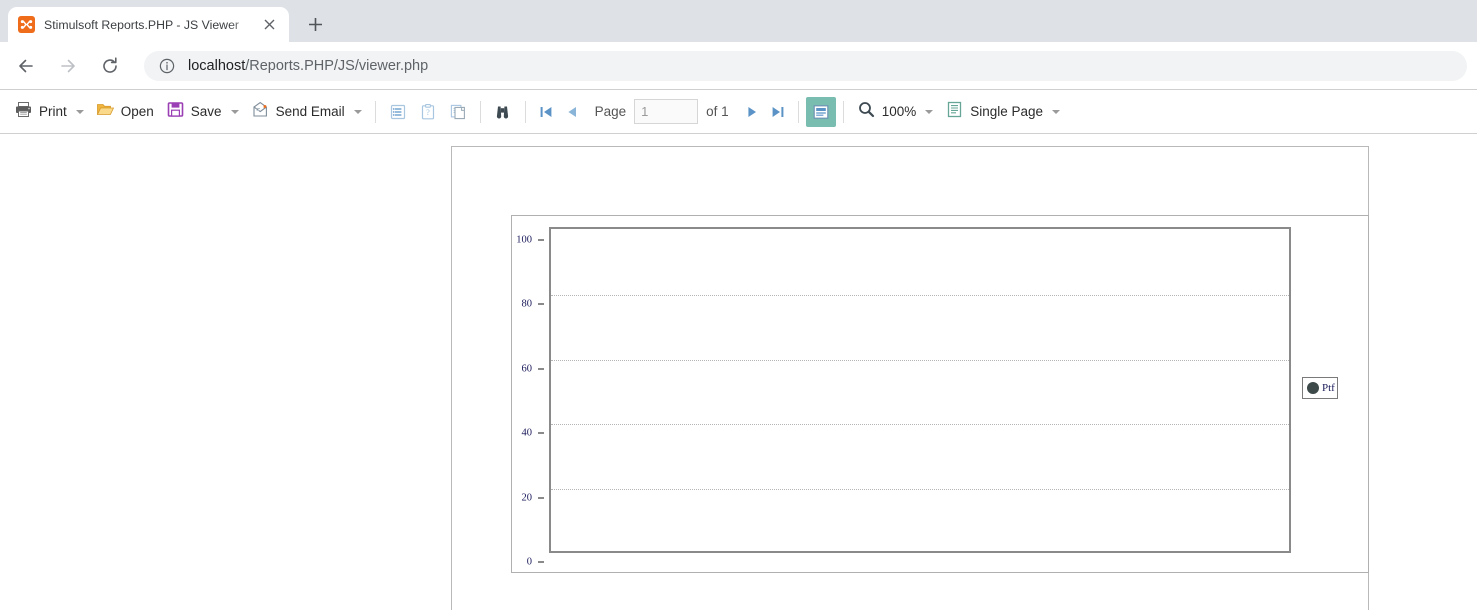 The image size is (1477, 610). What do you see at coordinates (206, 111) in the screenshot?
I see `save-label: Save` at bounding box center [206, 111].